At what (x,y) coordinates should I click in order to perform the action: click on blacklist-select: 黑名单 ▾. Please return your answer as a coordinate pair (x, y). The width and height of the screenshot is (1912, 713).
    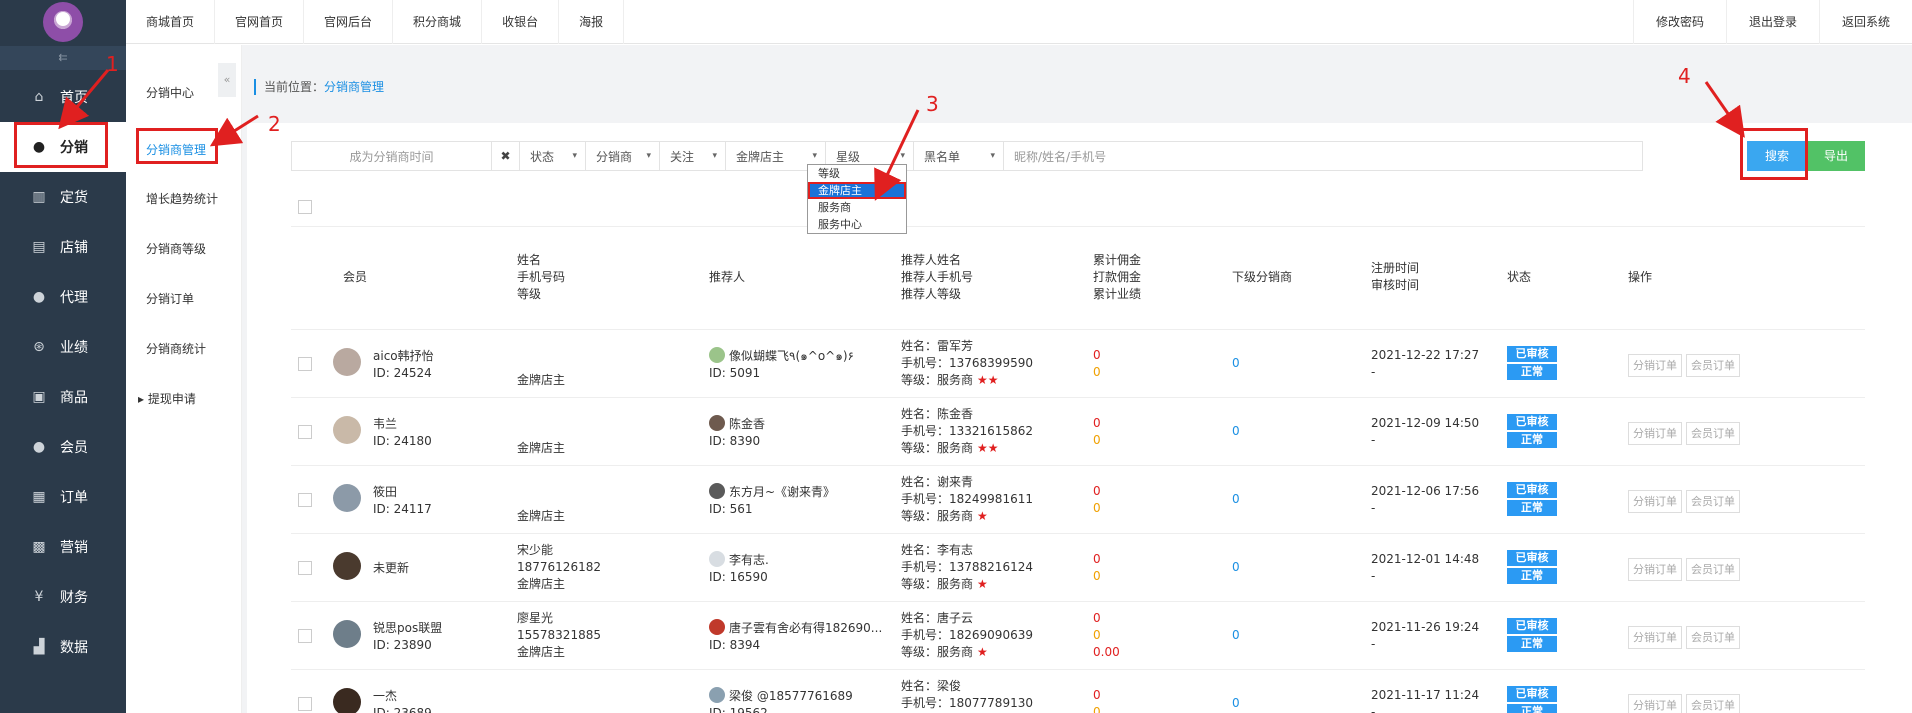
    Looking at the image, I should click on (958, 156).